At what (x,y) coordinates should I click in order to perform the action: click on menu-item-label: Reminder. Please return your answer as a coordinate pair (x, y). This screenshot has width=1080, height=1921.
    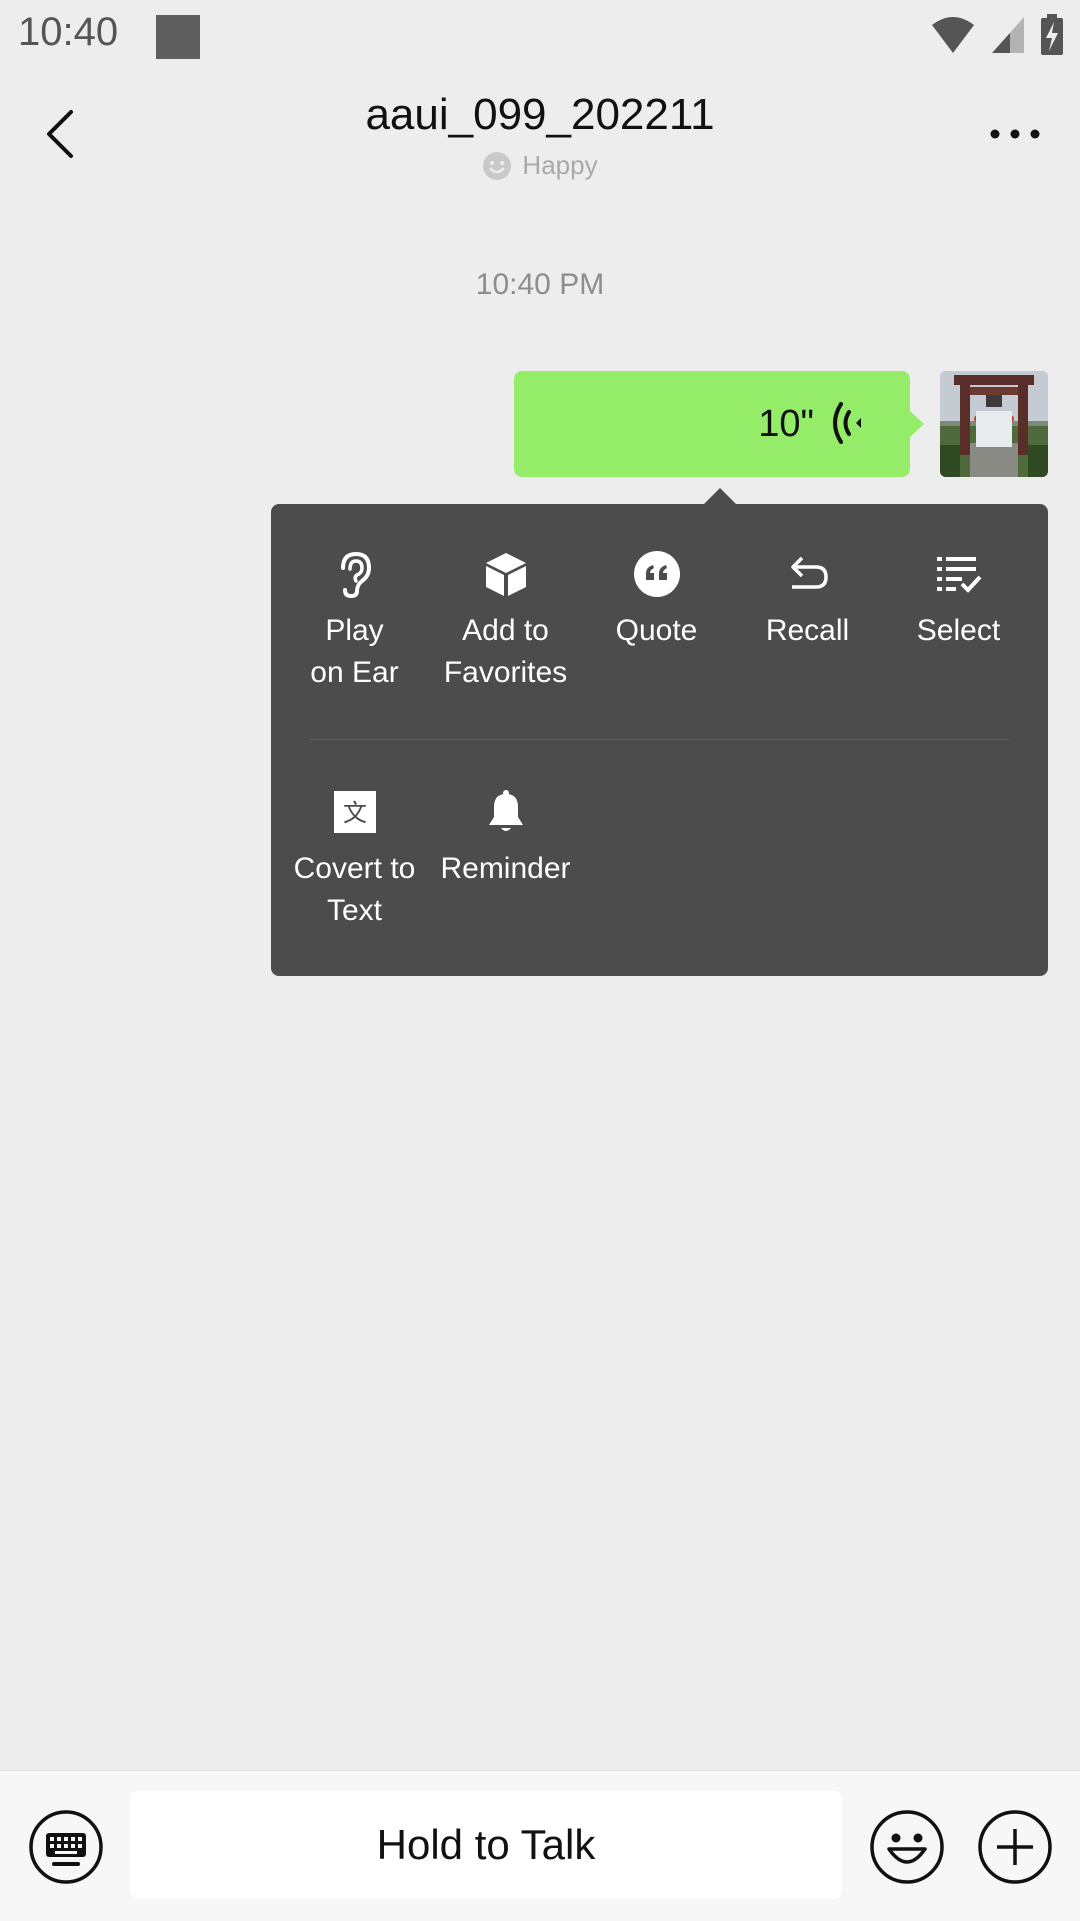
    Looking at the image, I should click on (505, 868).